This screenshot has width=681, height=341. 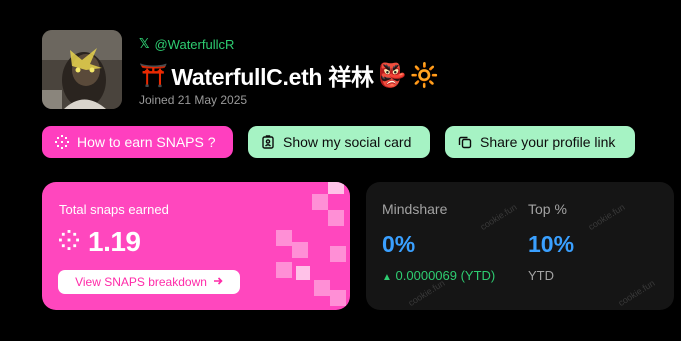 I want to click on show-social-card-label: Show my social card, so click(x=347, y=142).